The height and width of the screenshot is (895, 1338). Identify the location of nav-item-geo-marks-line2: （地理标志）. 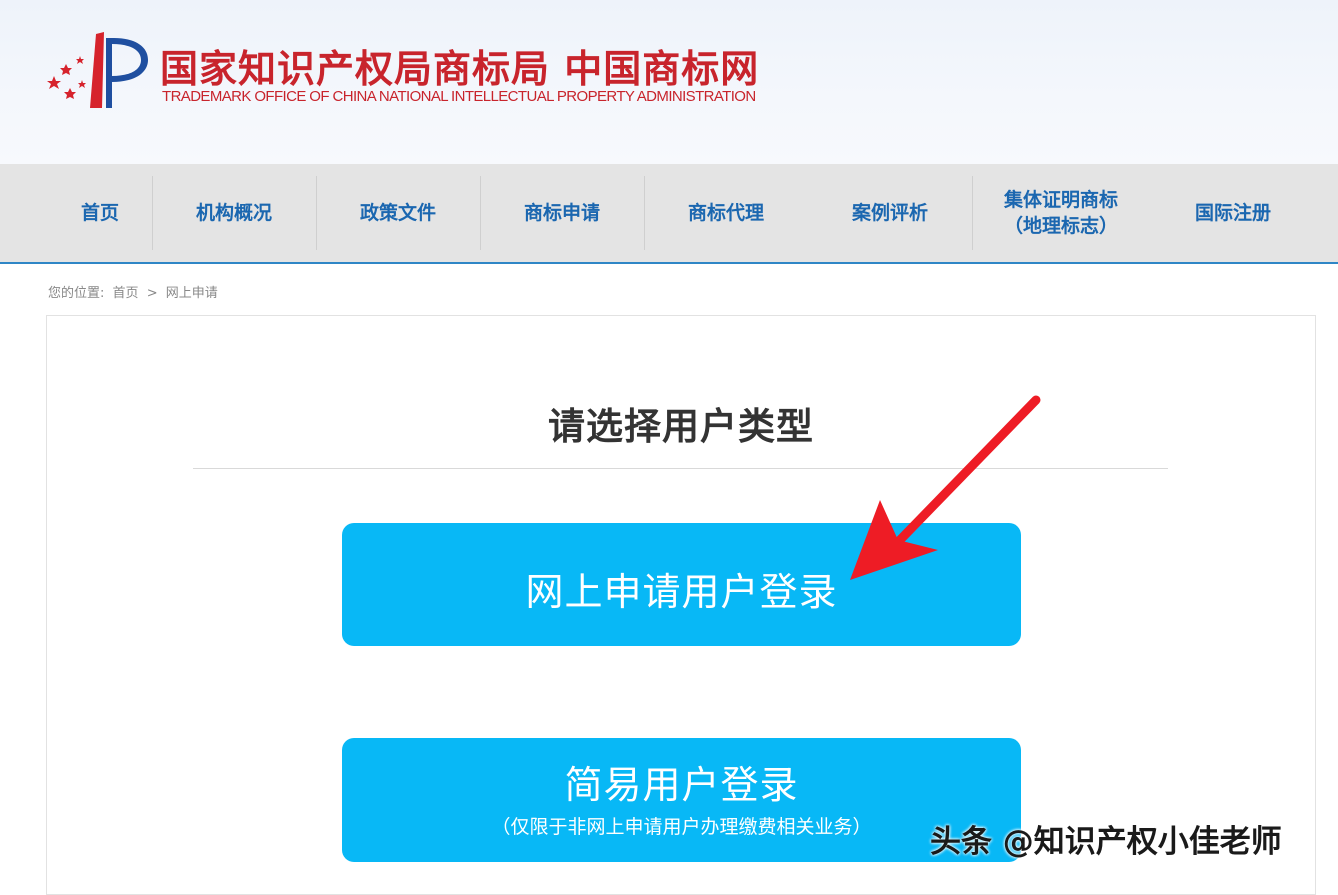
(1060, 226).